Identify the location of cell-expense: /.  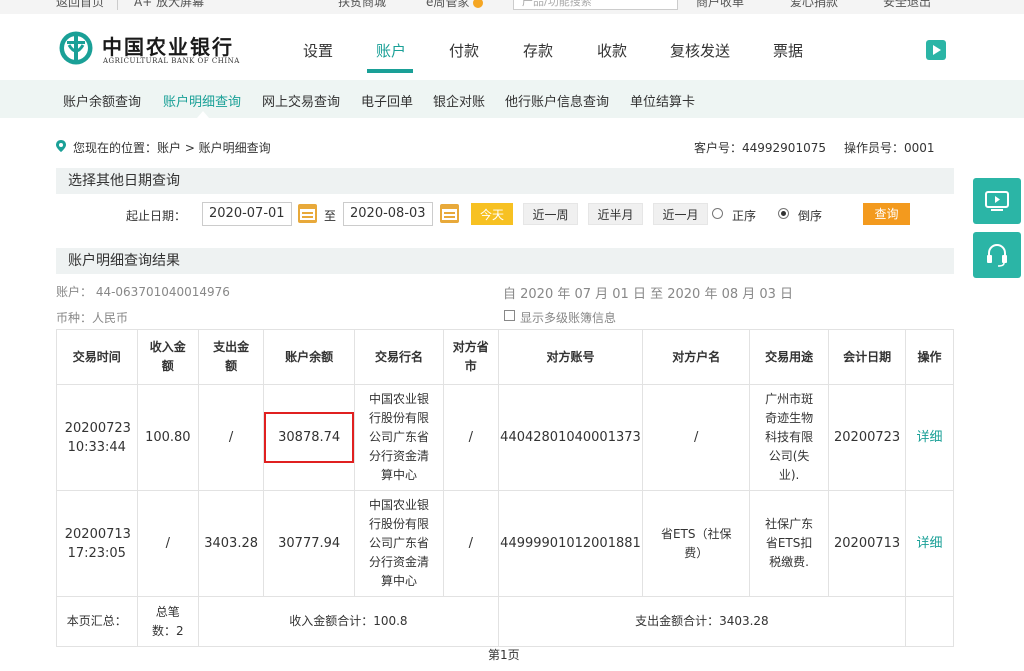
(231, 437).